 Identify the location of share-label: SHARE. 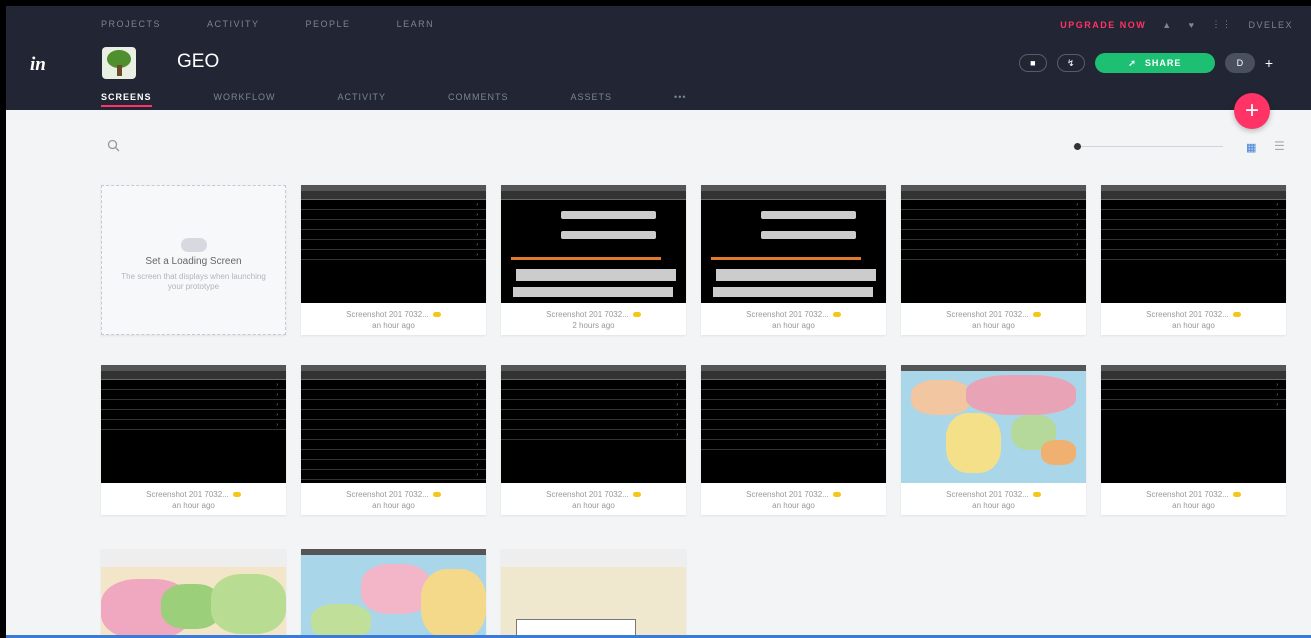
(1163, 63).